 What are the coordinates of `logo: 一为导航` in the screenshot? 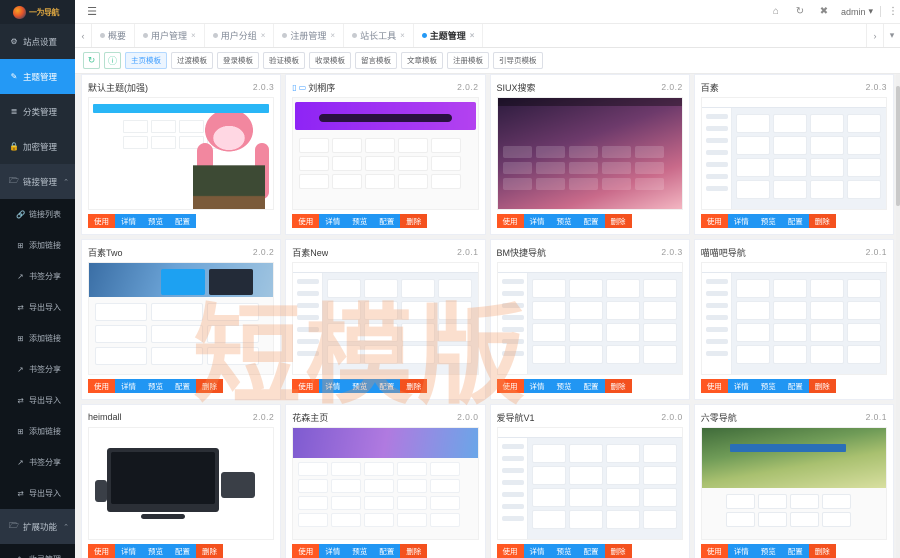 It's located at (37, 12).